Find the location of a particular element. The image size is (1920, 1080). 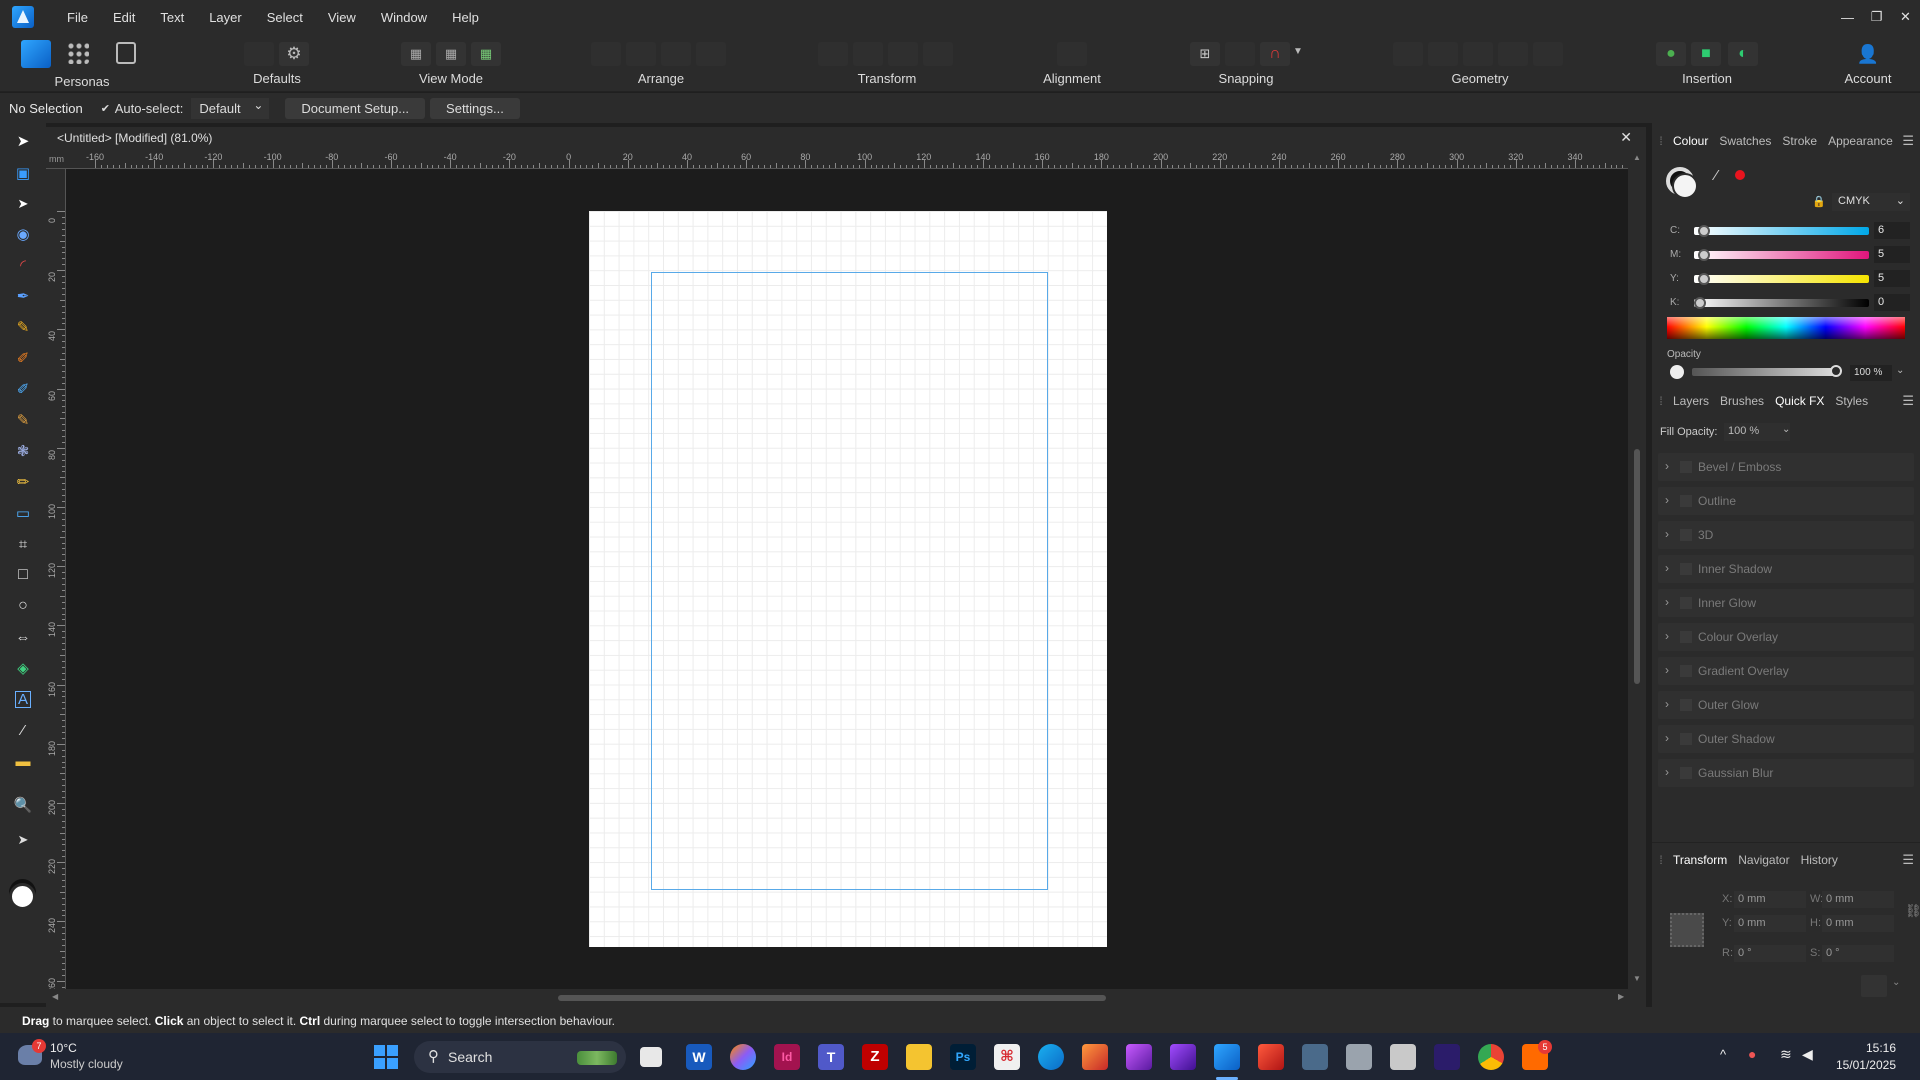

slider-k: K: 0 is located at coordinates (1790, 302).